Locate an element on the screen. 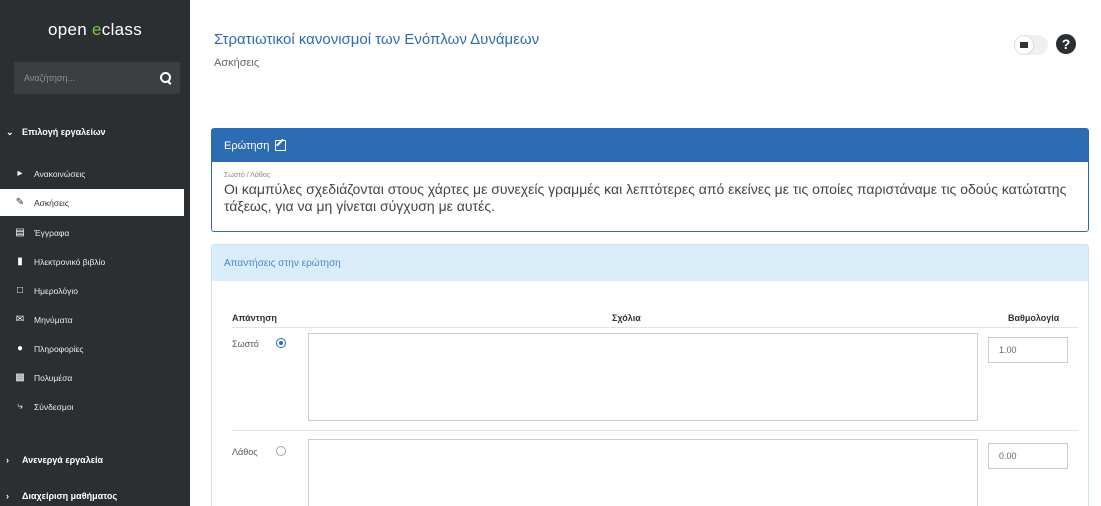  logo: open eclass is located at coordinates (95, 24).